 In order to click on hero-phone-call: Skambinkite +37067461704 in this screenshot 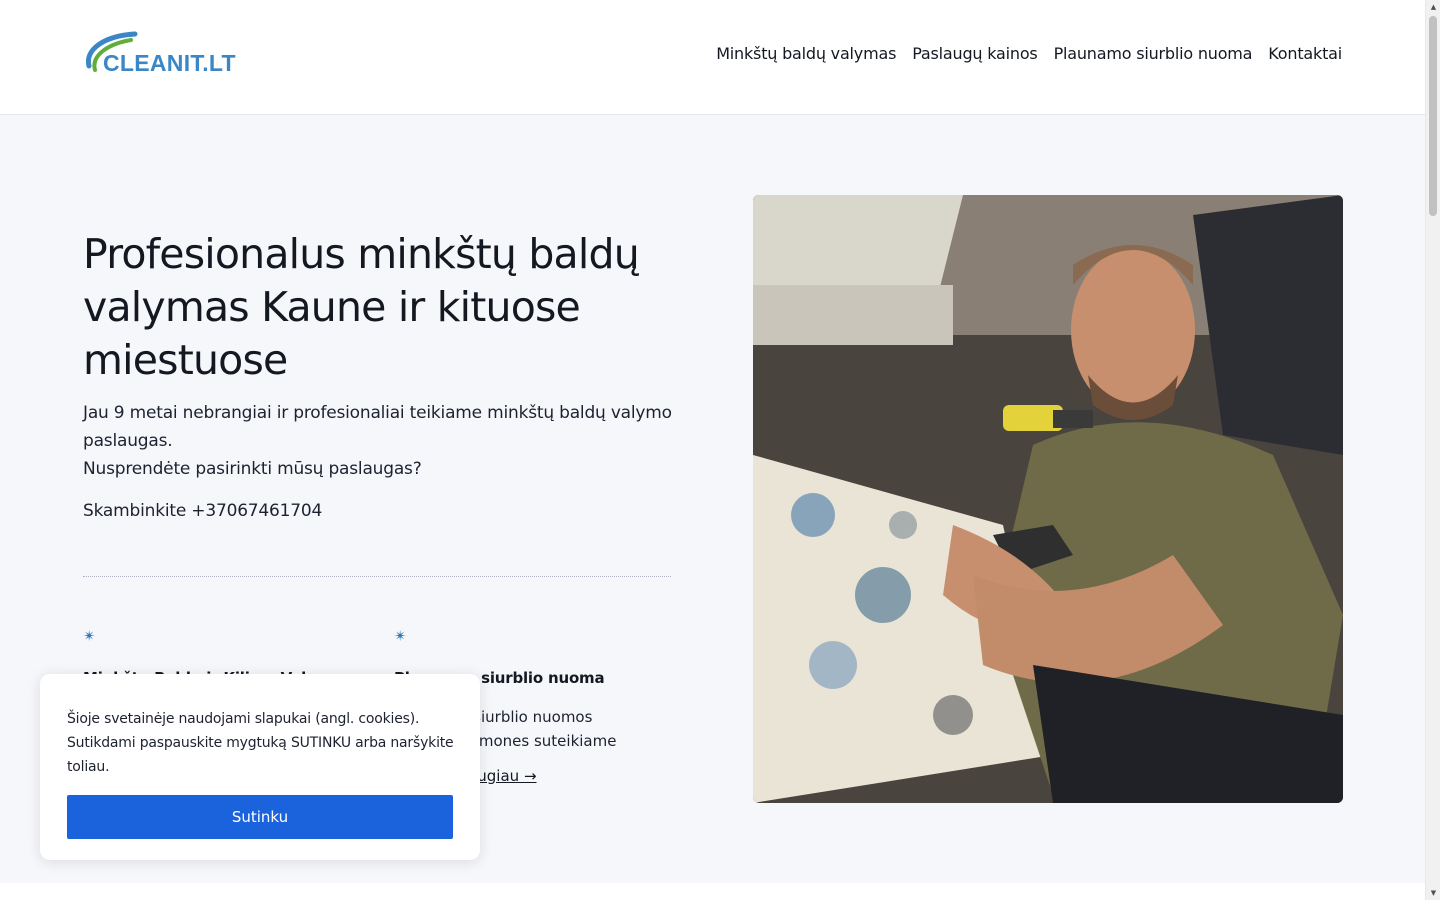, I will do `click(202, 511)`.